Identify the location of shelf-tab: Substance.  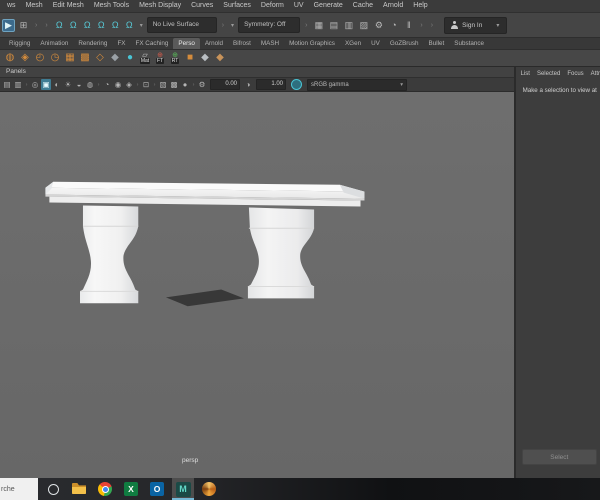
(469, 43).